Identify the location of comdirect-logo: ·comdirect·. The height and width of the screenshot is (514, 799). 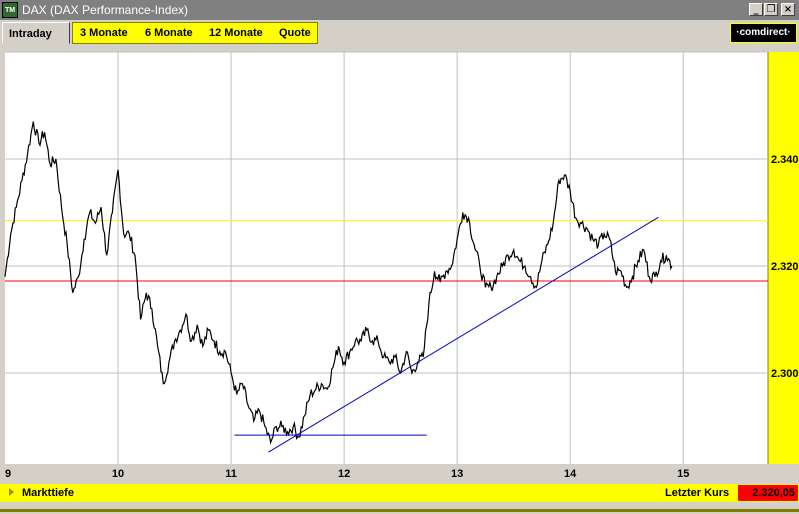
(763, 33).